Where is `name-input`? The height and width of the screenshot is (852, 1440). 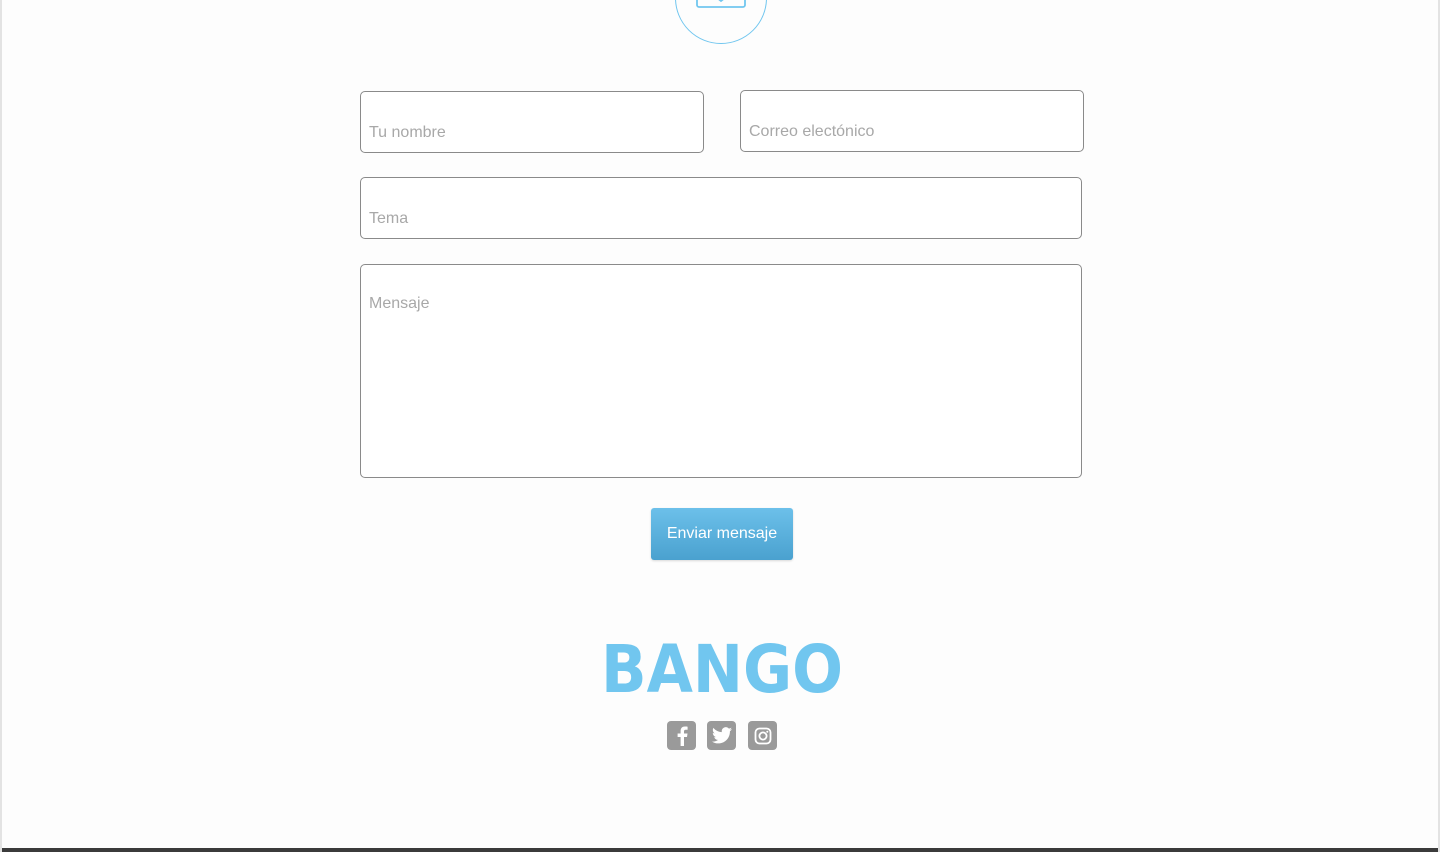 name-input is located at coordinates (532, 122).